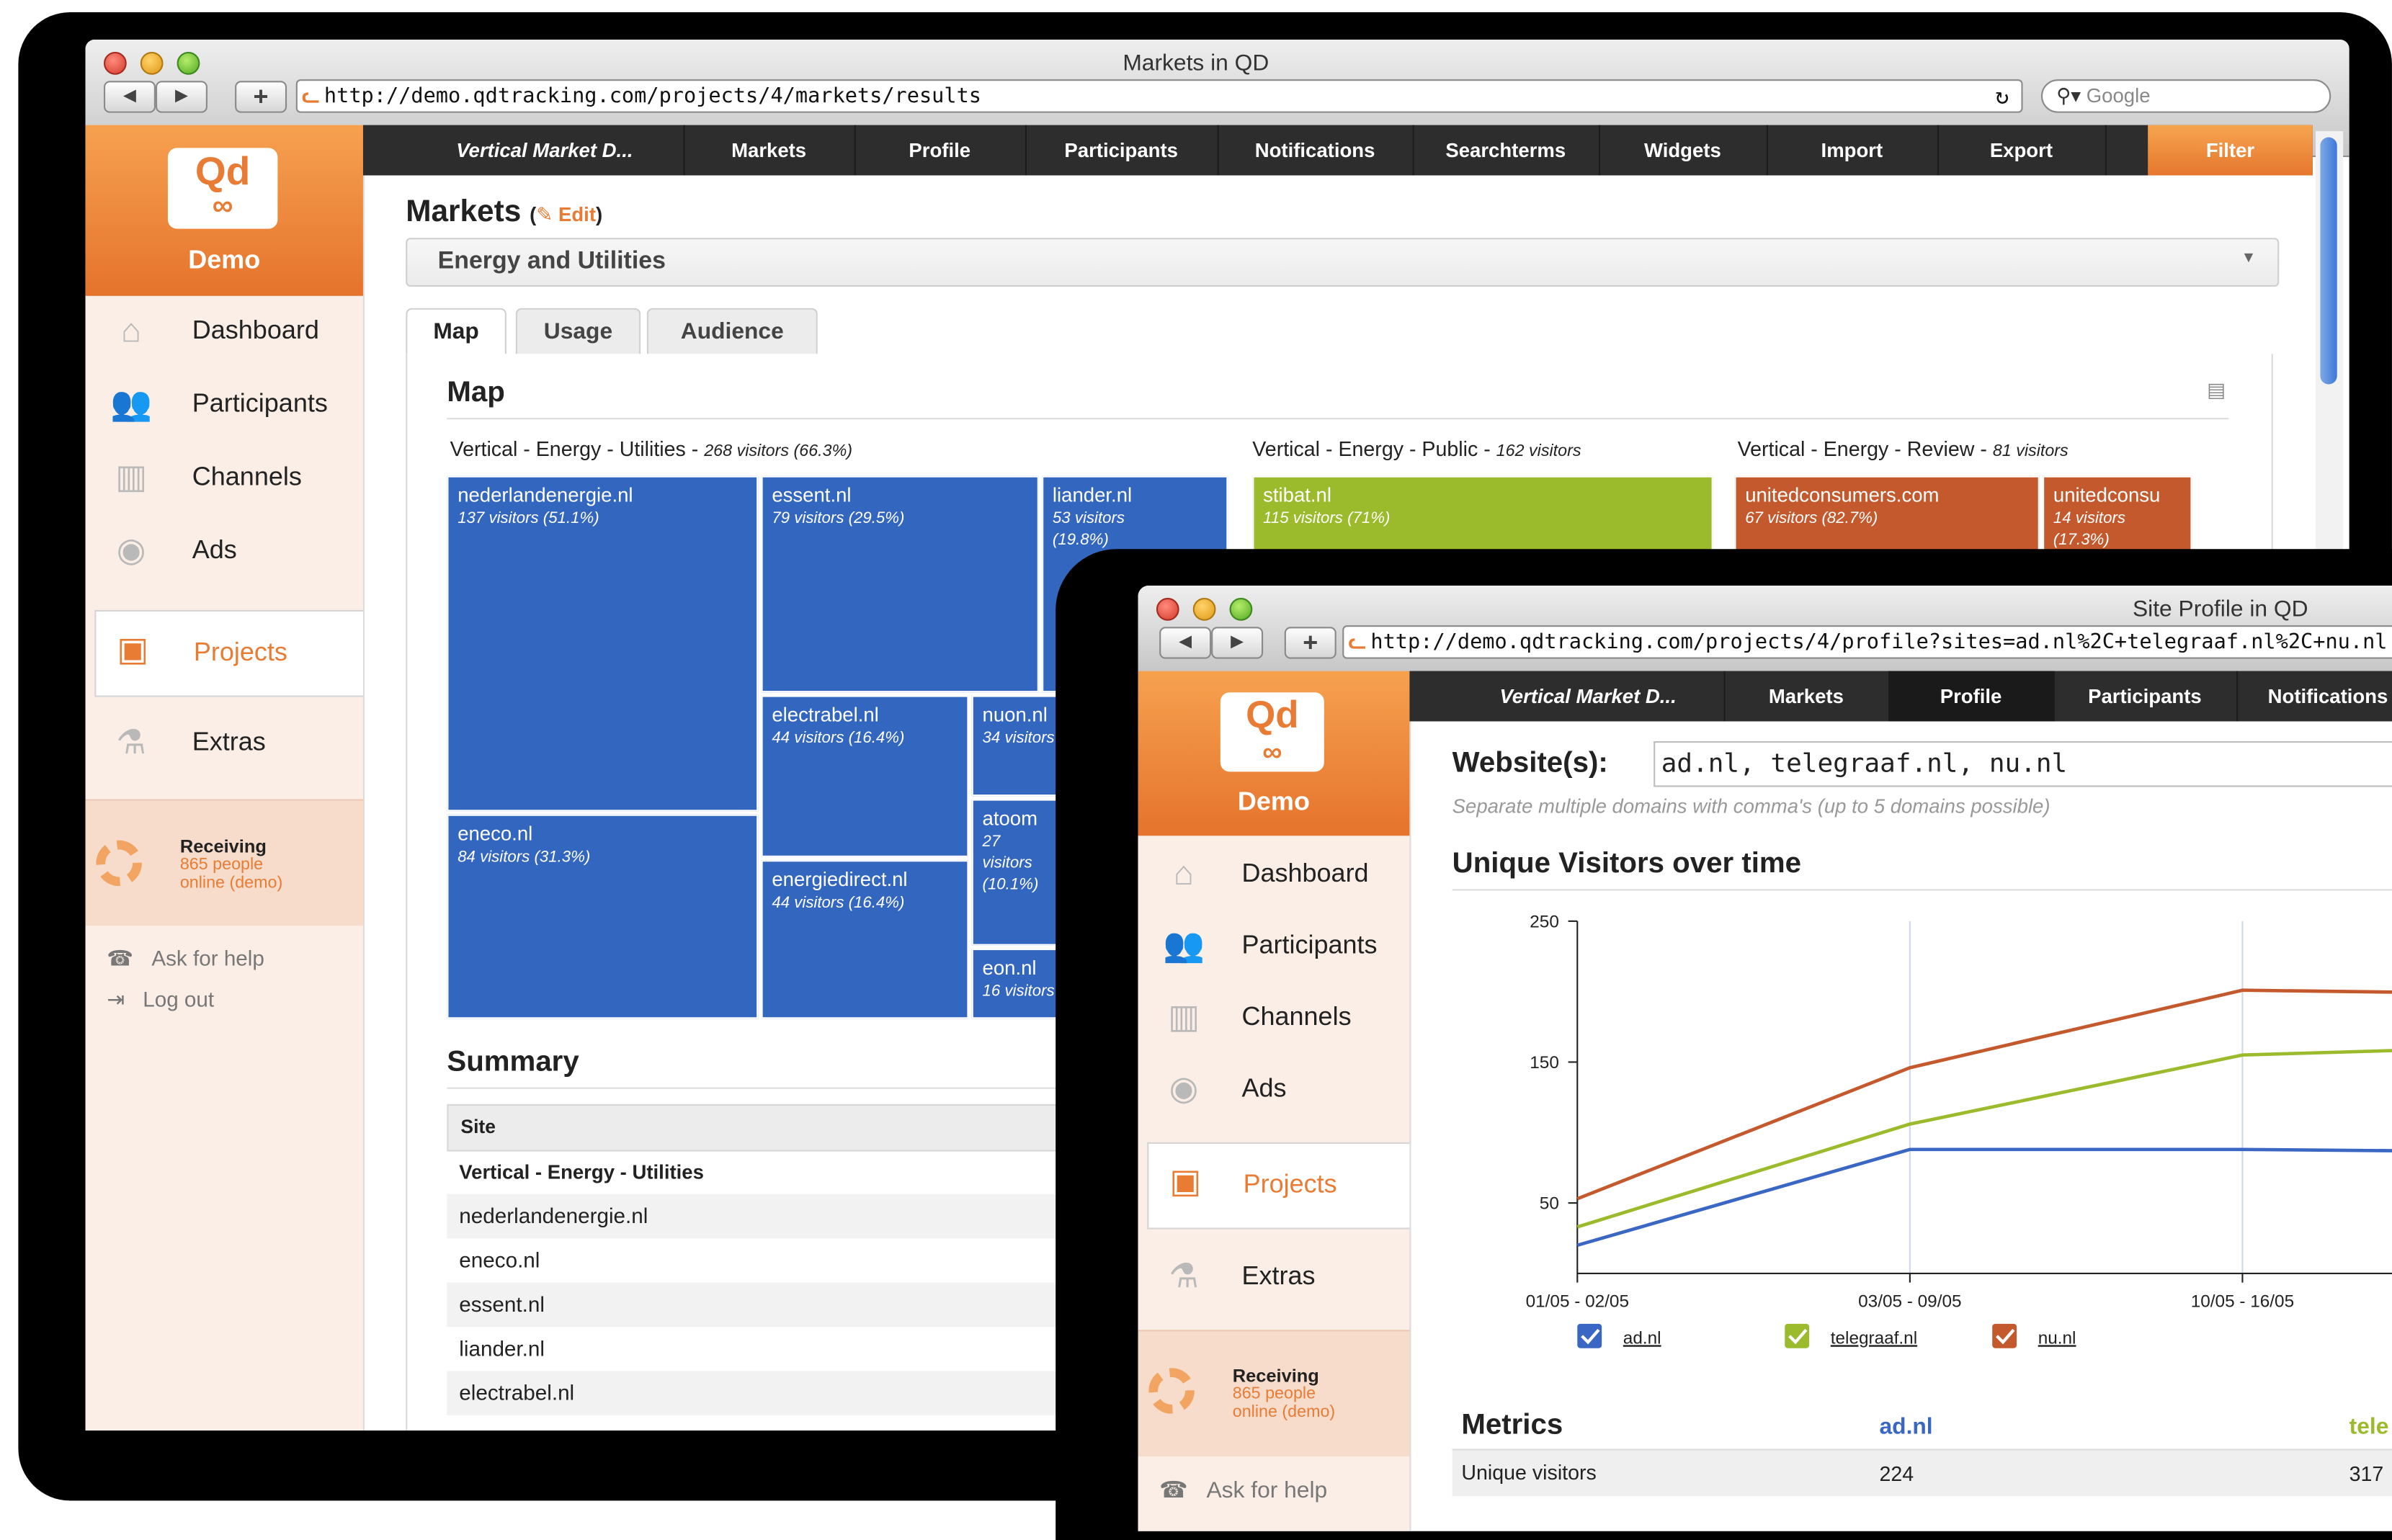 The image size is (2392, 1540). What do you see at coordinates (1903, 449) in the screenshot?
I see `group-label-review: Vertical - Energy - Review - 81 visitors` at bounding box center [1903, 449].